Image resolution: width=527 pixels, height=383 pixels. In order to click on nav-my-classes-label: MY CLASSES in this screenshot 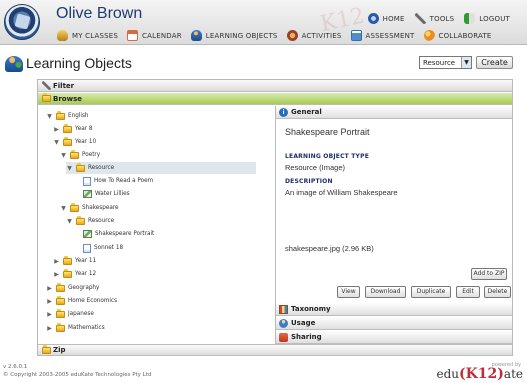, I will do `click(95, 35)`.